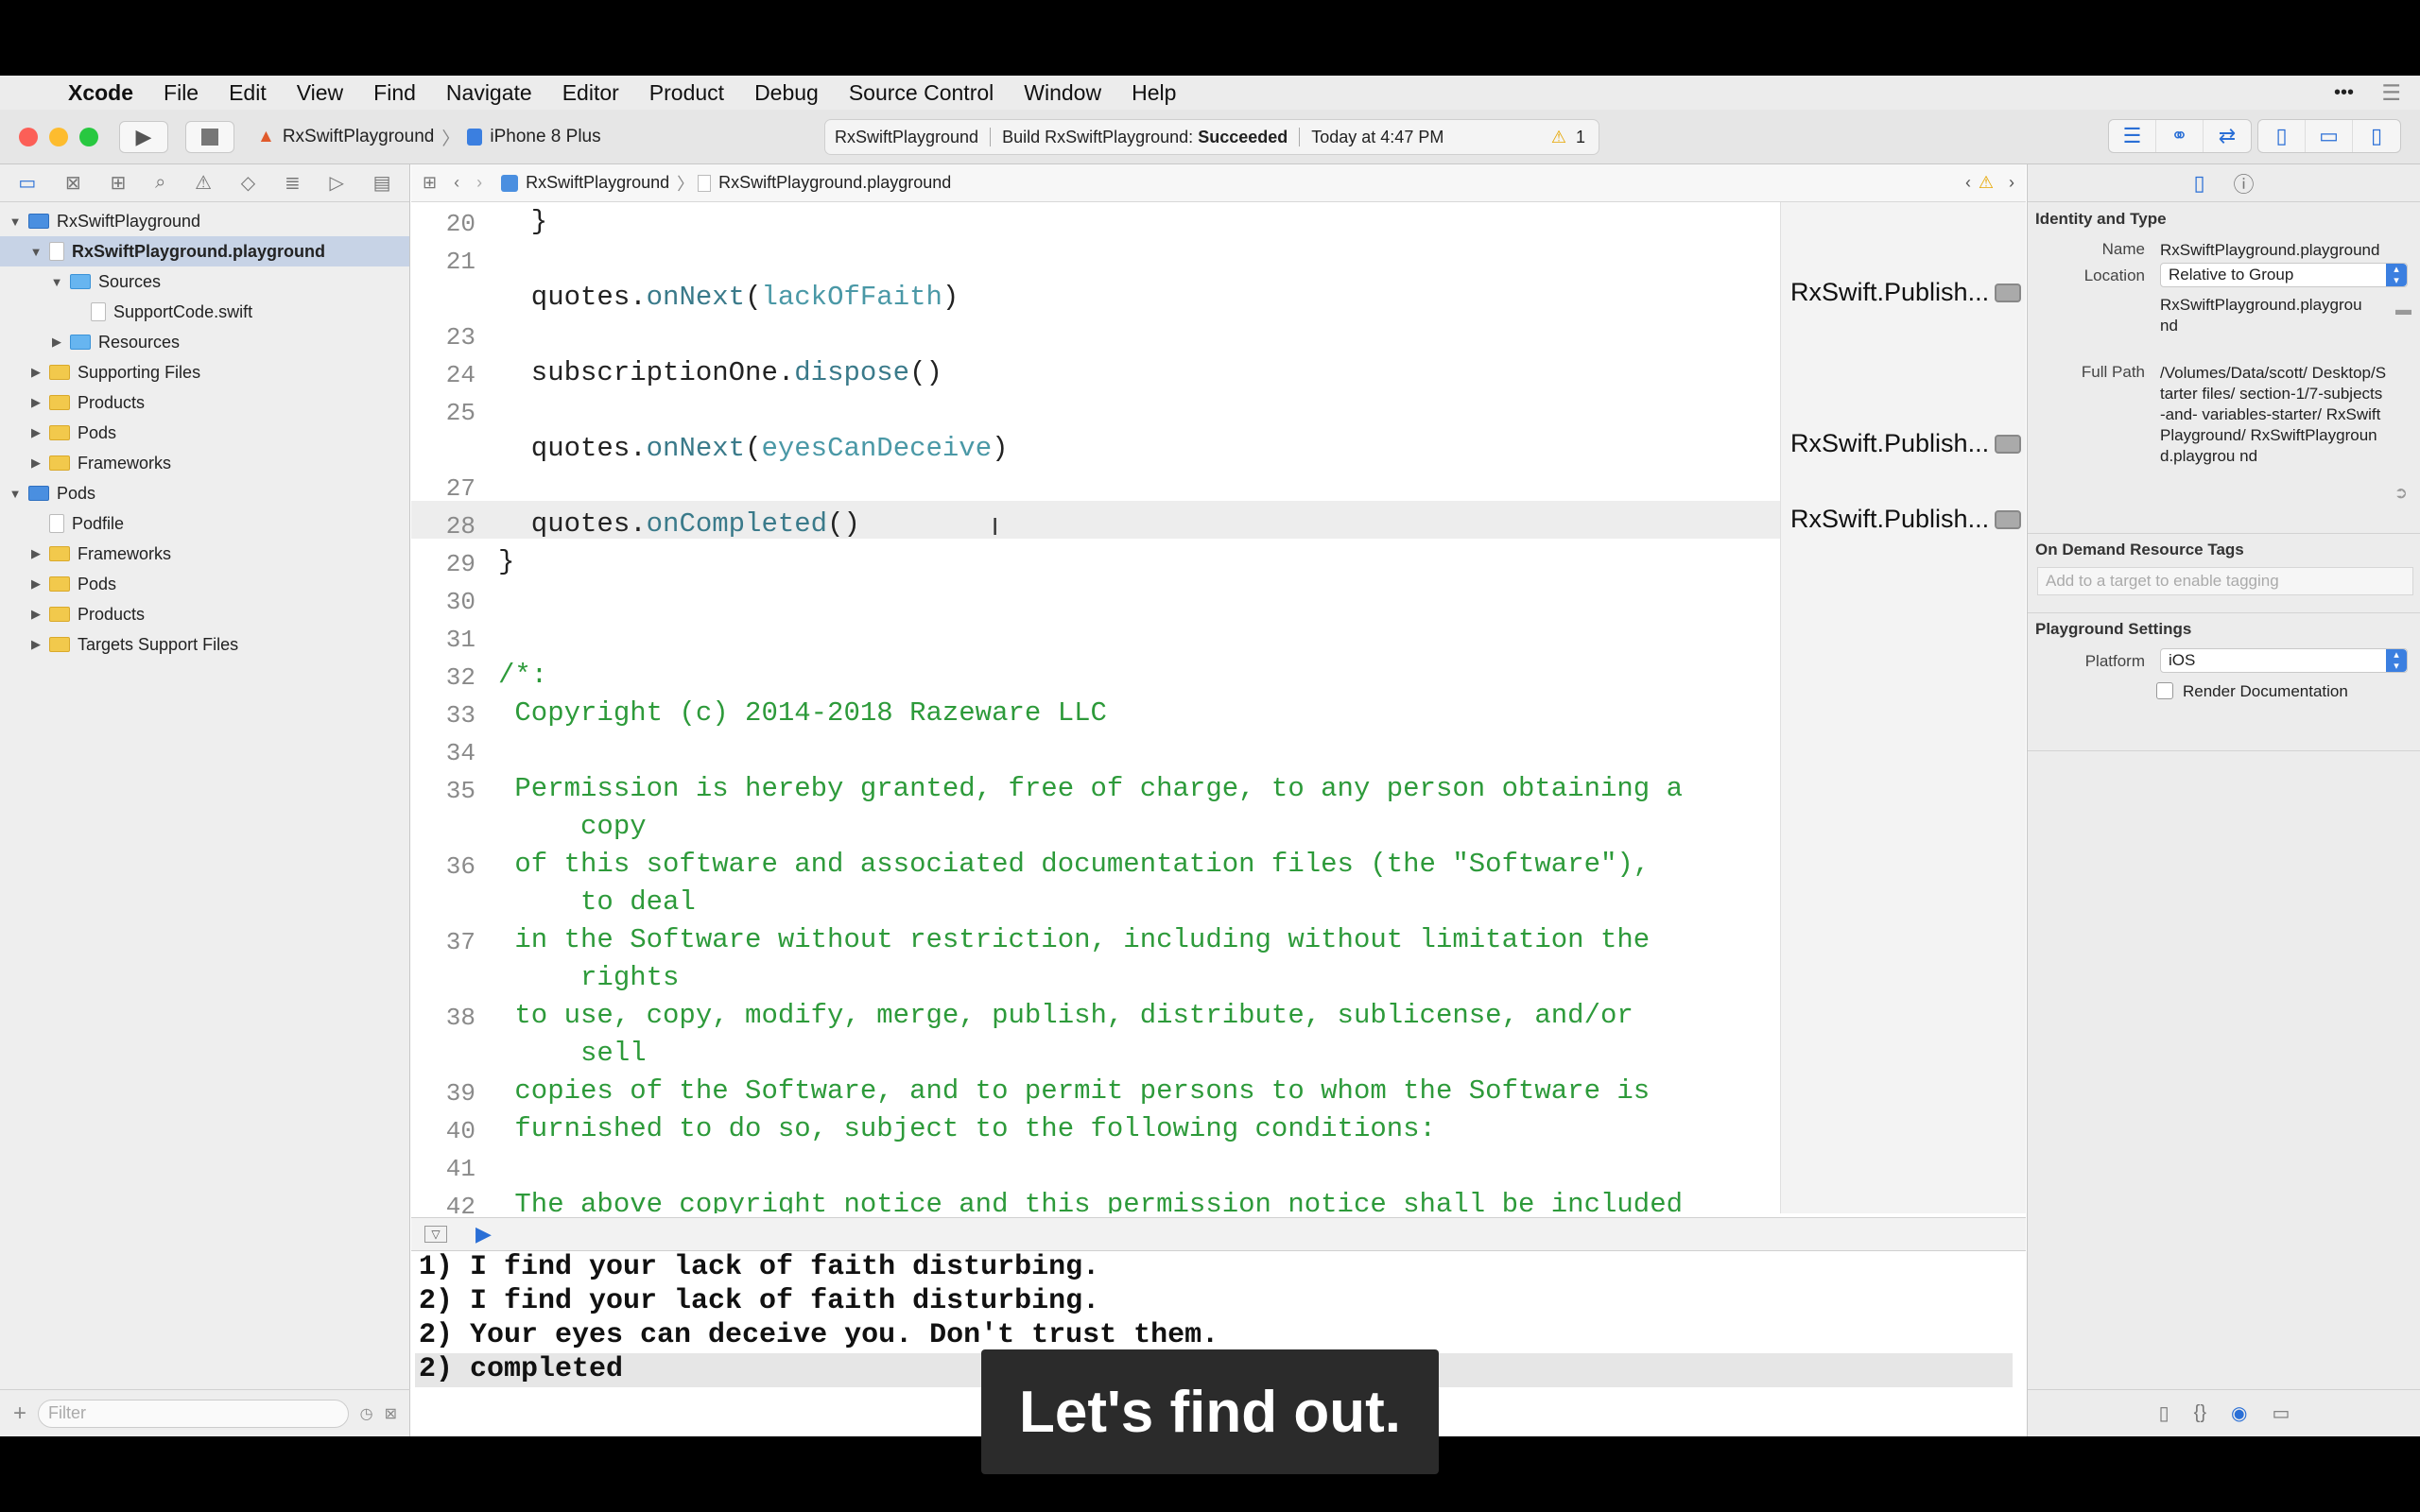  Describe the element at coordinates (2329, 136) in the screenshot. I see `debug-area-toggle-icon: ▭` at that location.